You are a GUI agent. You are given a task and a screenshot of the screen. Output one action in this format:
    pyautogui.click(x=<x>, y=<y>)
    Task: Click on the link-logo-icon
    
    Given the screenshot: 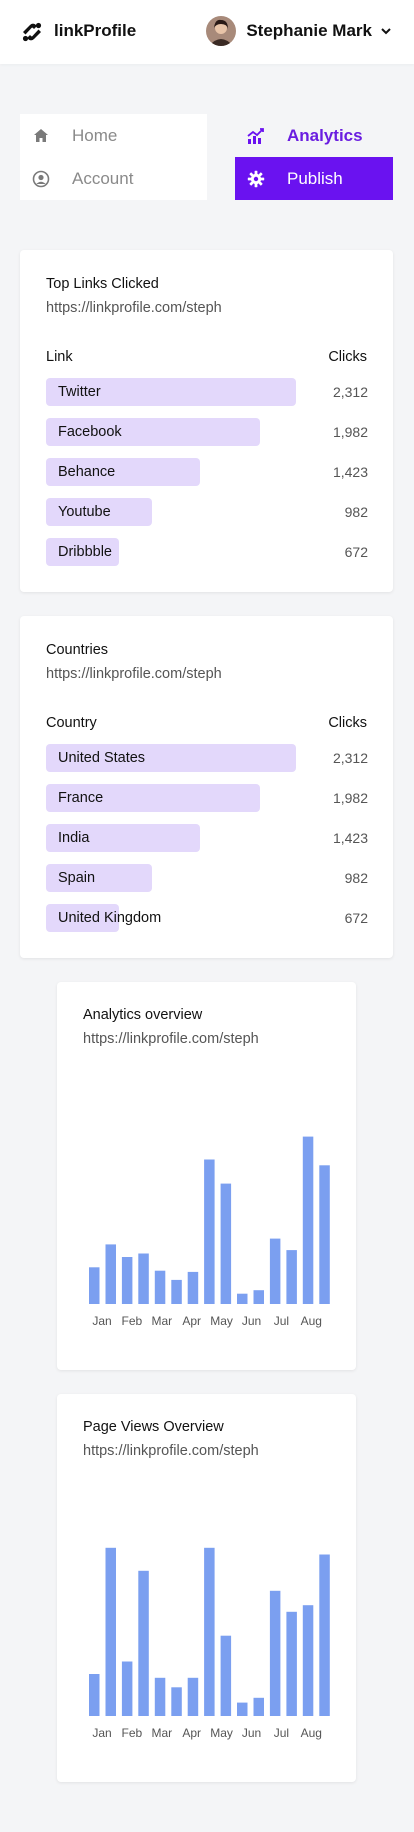 What is the action you would take?
    pyautogui.click(x=32, y=32)
    